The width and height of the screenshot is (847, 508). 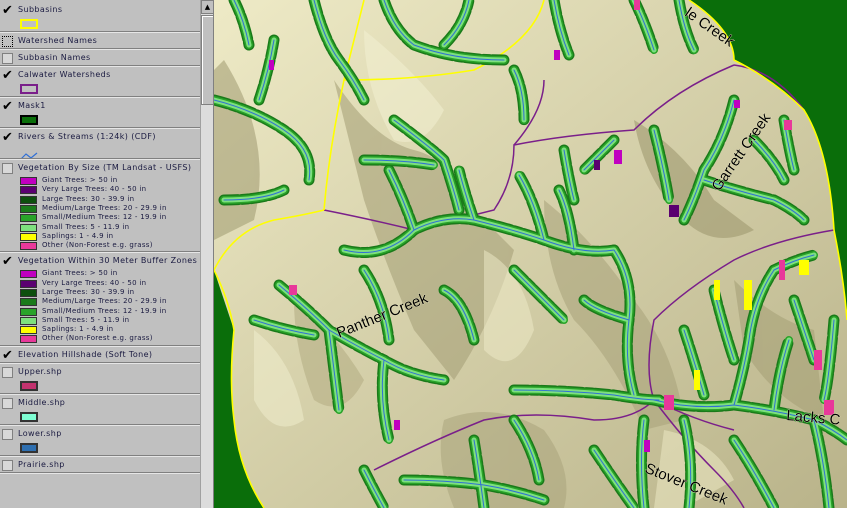 What do you see at coordinates (108, 261) in the screenshot?
I see `layer-name: Vegetation Within 30 Meter Buffer Zones` at bounding box center [108, 261].